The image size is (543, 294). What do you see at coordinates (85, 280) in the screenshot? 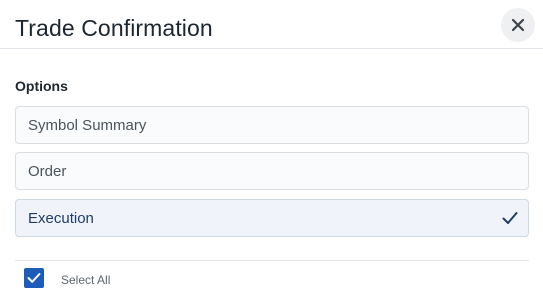
I see `select-all-label: Select All` at bounding box center [85, 280].